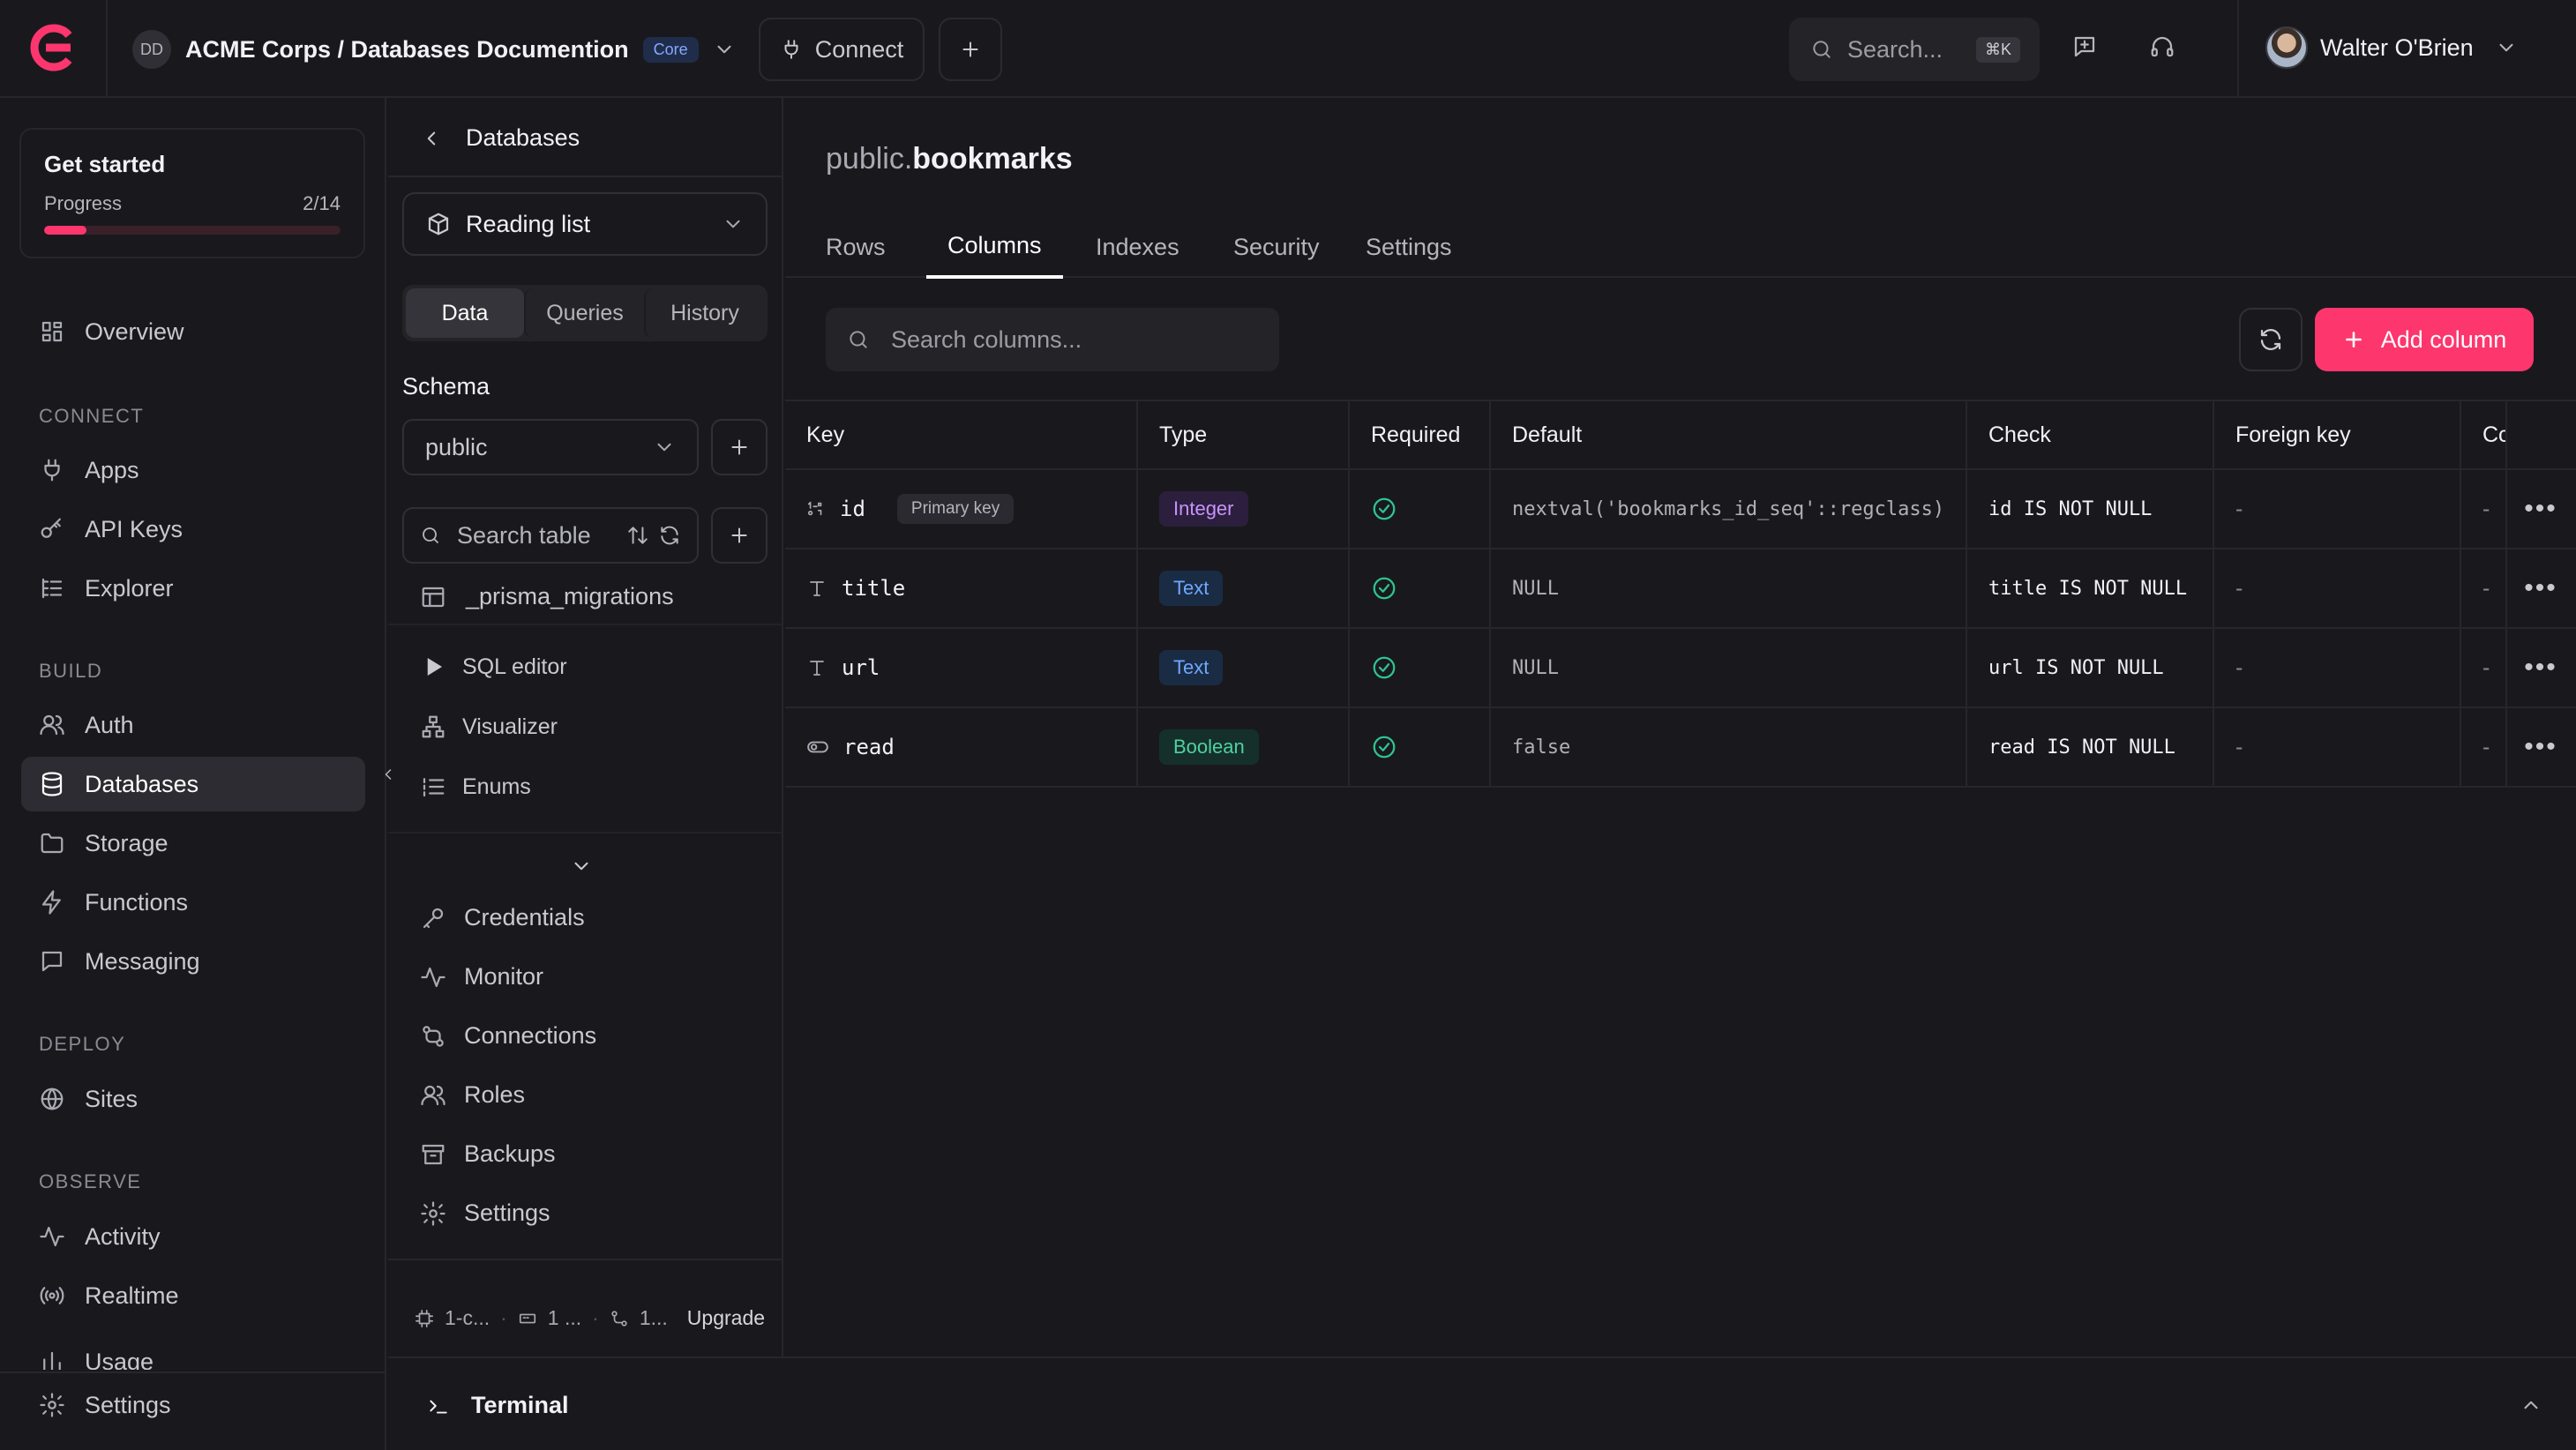  Describe the element at coordinates (584, 313) in the screenshot. I see `tab-queries: Queries` at that location.